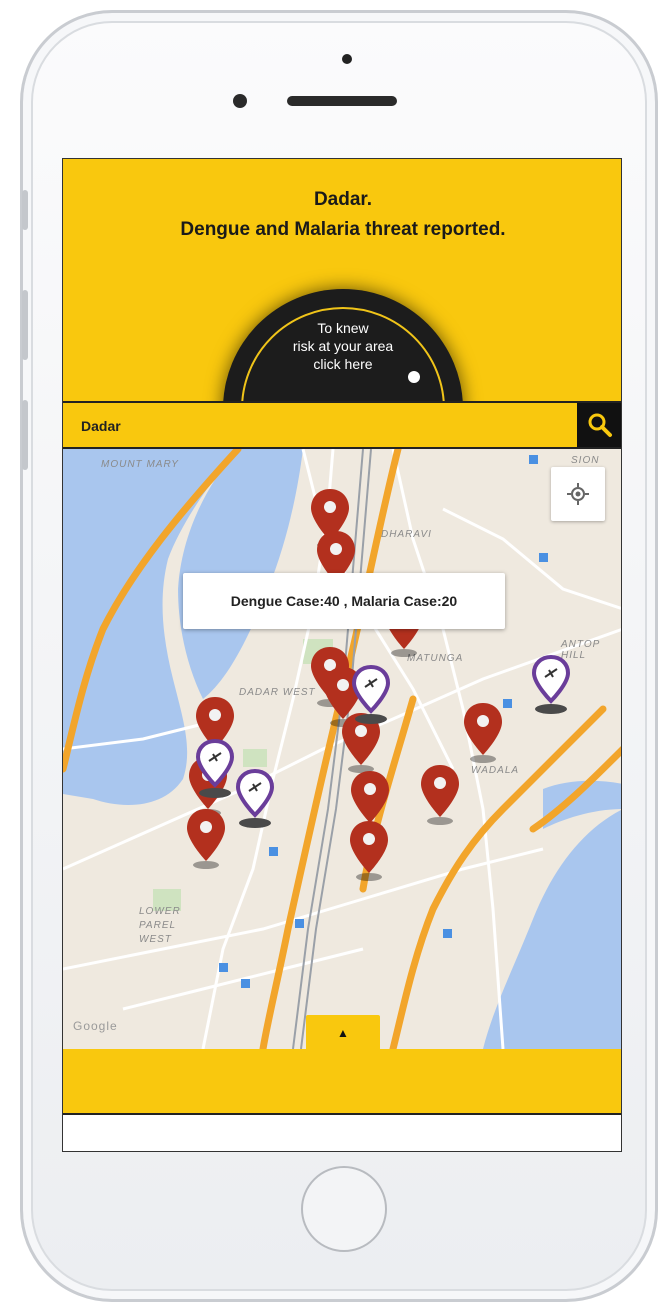 This screenshot has width=658, height=1310. What do you see at coordinates (347, 59) in the screenshot?
I see `proximity-sensor` at bounding box center [347, 59].